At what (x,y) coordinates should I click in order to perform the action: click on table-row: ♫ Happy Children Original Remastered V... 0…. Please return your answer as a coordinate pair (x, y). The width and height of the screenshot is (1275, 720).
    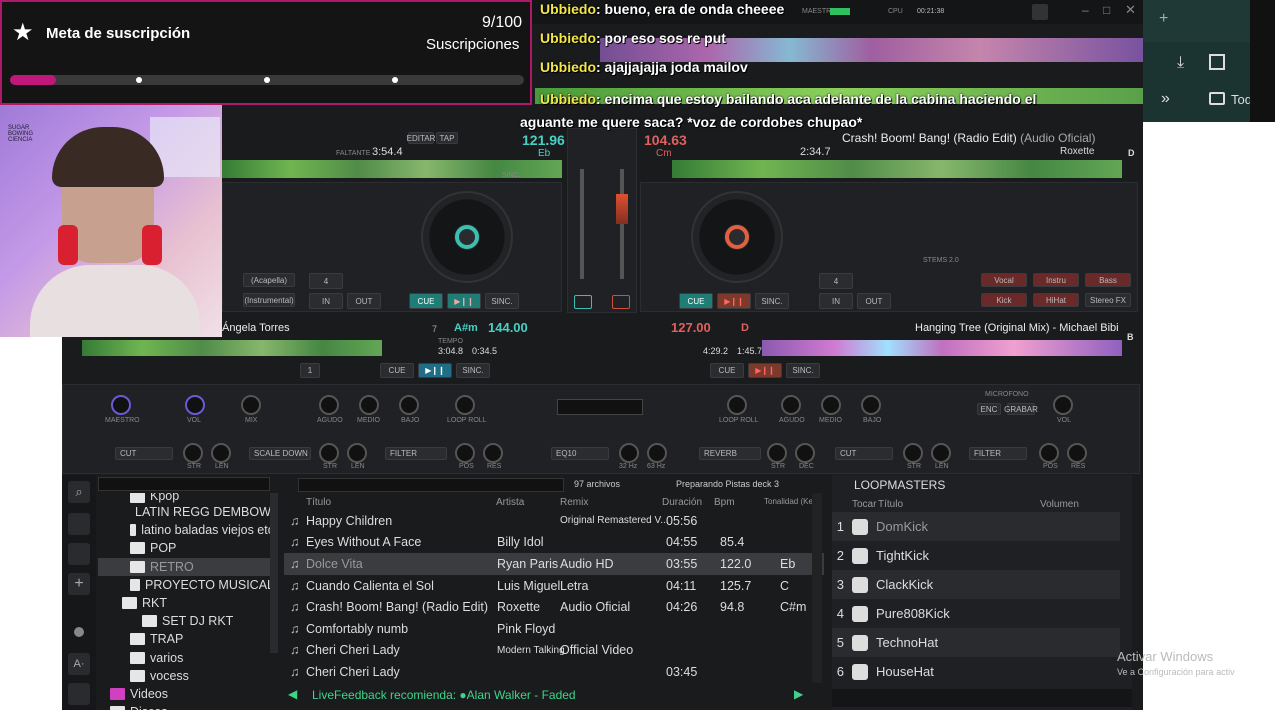
    Looking at the image, I should click on (554, 521).